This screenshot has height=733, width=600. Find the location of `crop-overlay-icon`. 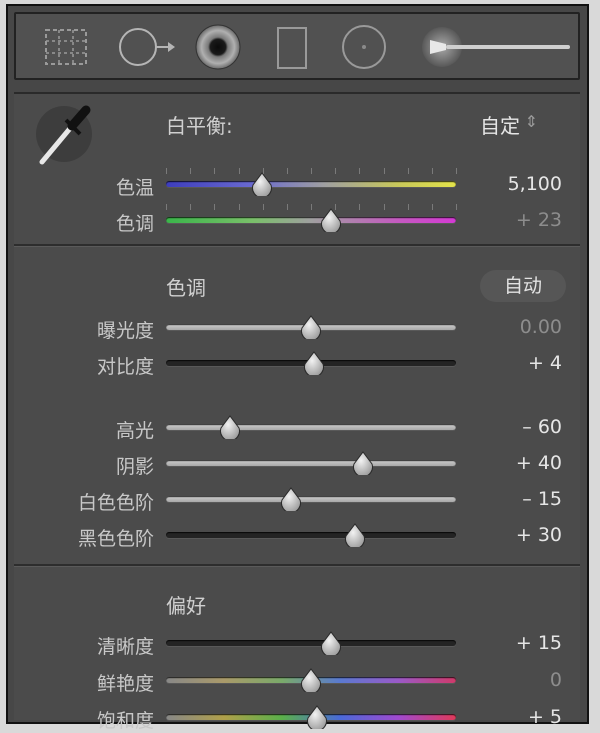

crop-overlay-icon is located at coordinates (66, 47).